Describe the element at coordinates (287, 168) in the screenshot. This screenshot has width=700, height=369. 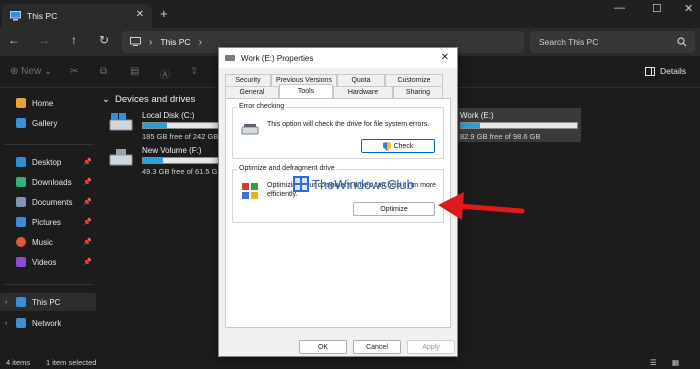
I see `group-label: Optimize and defragment drive` at that location.